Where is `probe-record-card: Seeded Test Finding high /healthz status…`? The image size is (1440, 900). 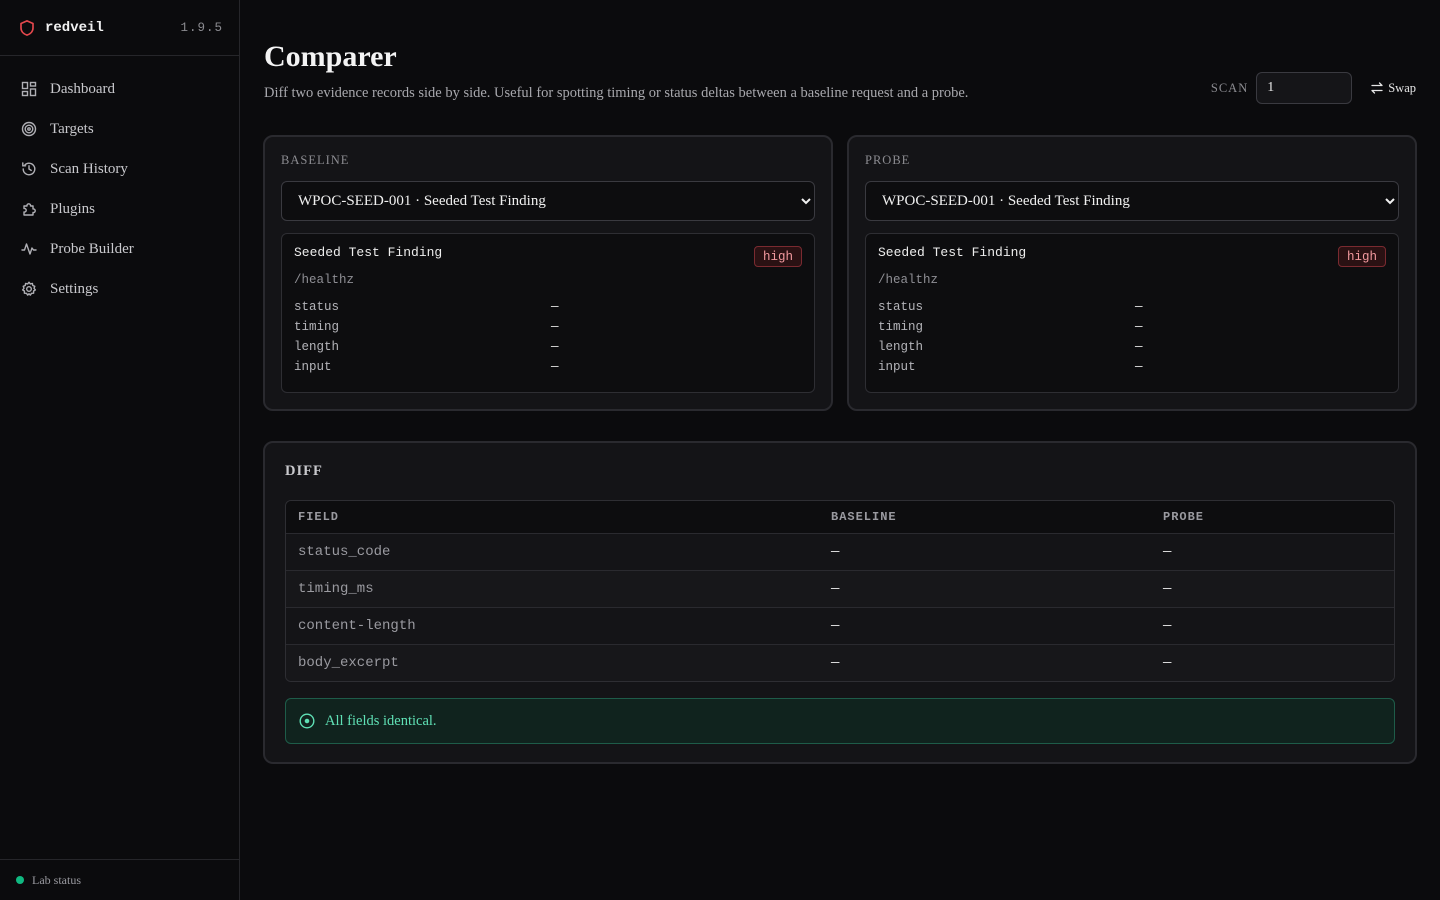 probe-record-card: Seeded Test Finding high /healthz status… is located at coordinates (1132, 313).